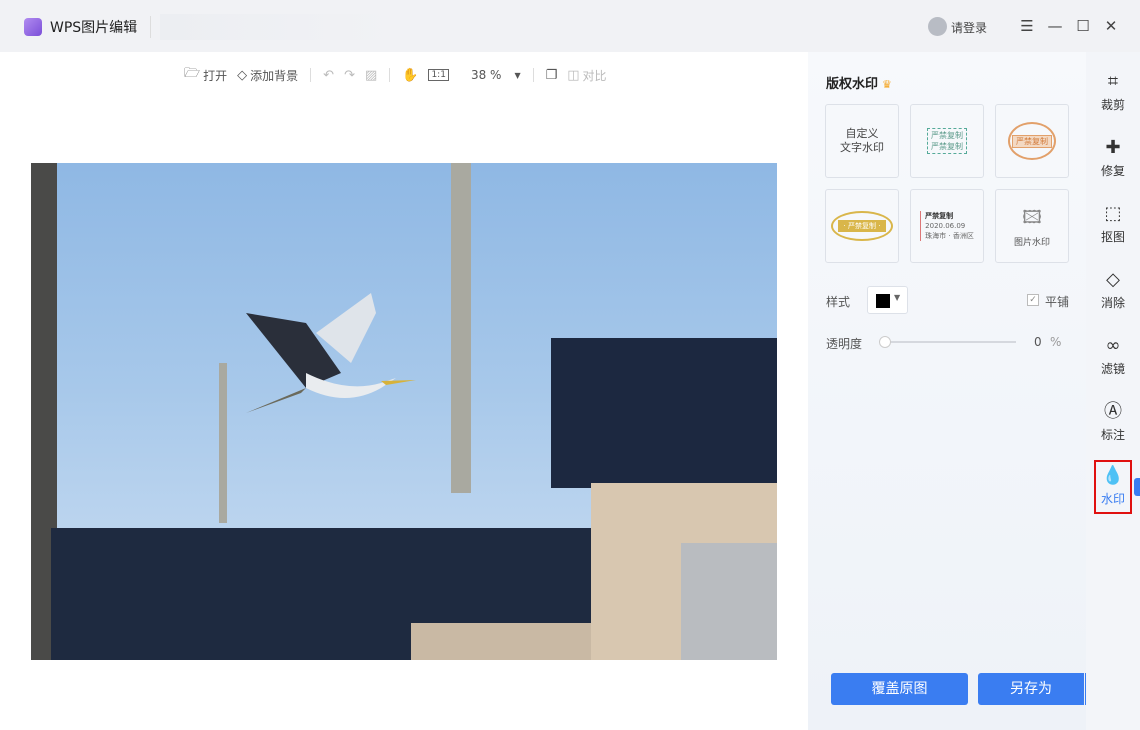 Image resolution: width=1140 pixels, height=730 pixels. I want to click on template-location-stamp: 严禁复制 2020.06.09 珠海市 · 香洲区, so click(947, 226).